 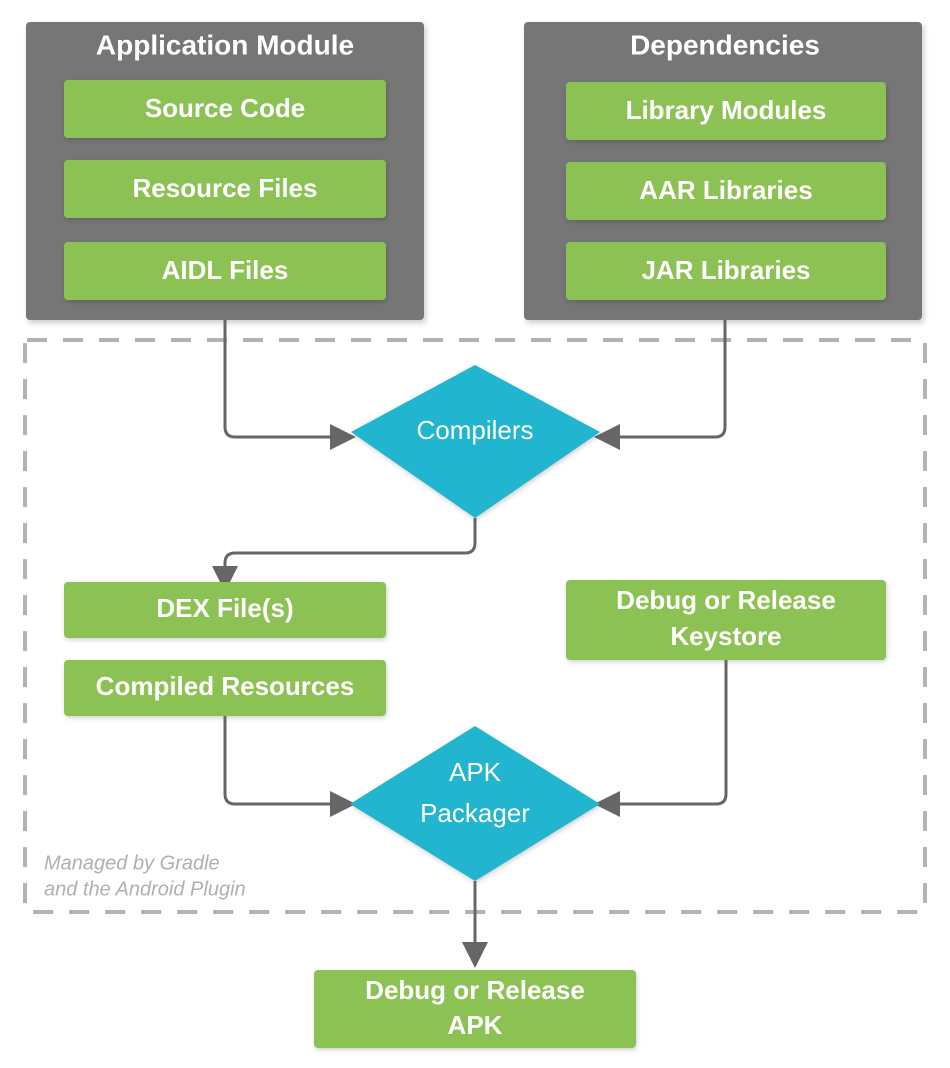 I want to click on node-compiled-resources: Compiled Resources, so click(x=225, y=688).